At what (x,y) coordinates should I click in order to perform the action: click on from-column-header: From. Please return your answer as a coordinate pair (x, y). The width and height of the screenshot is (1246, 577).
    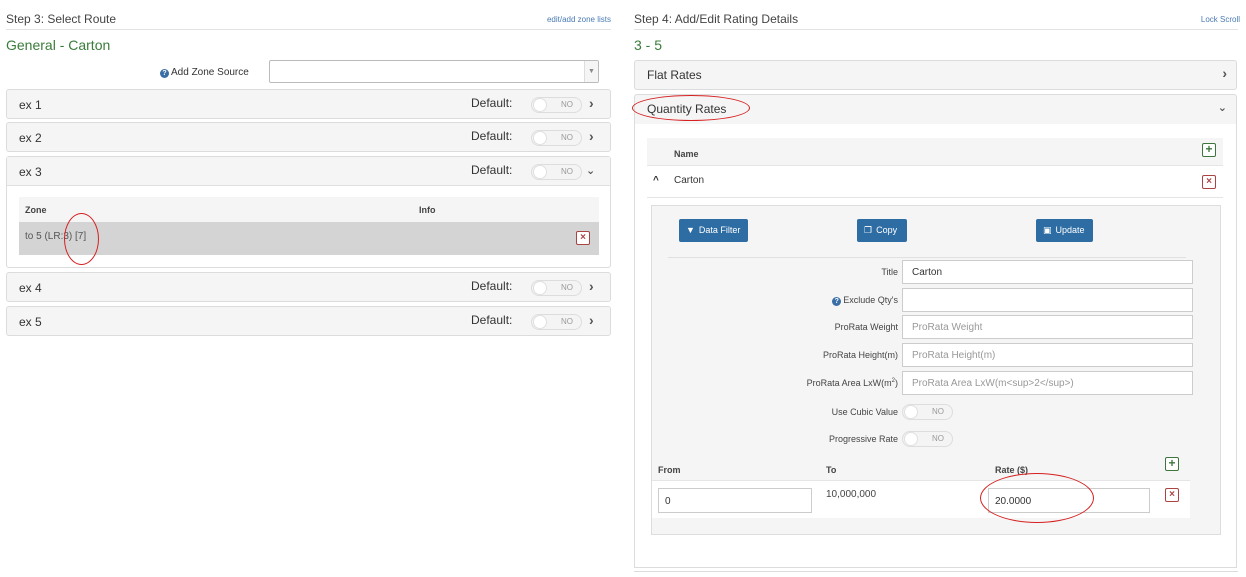
    Looking at the image, I should click on (669, 470).